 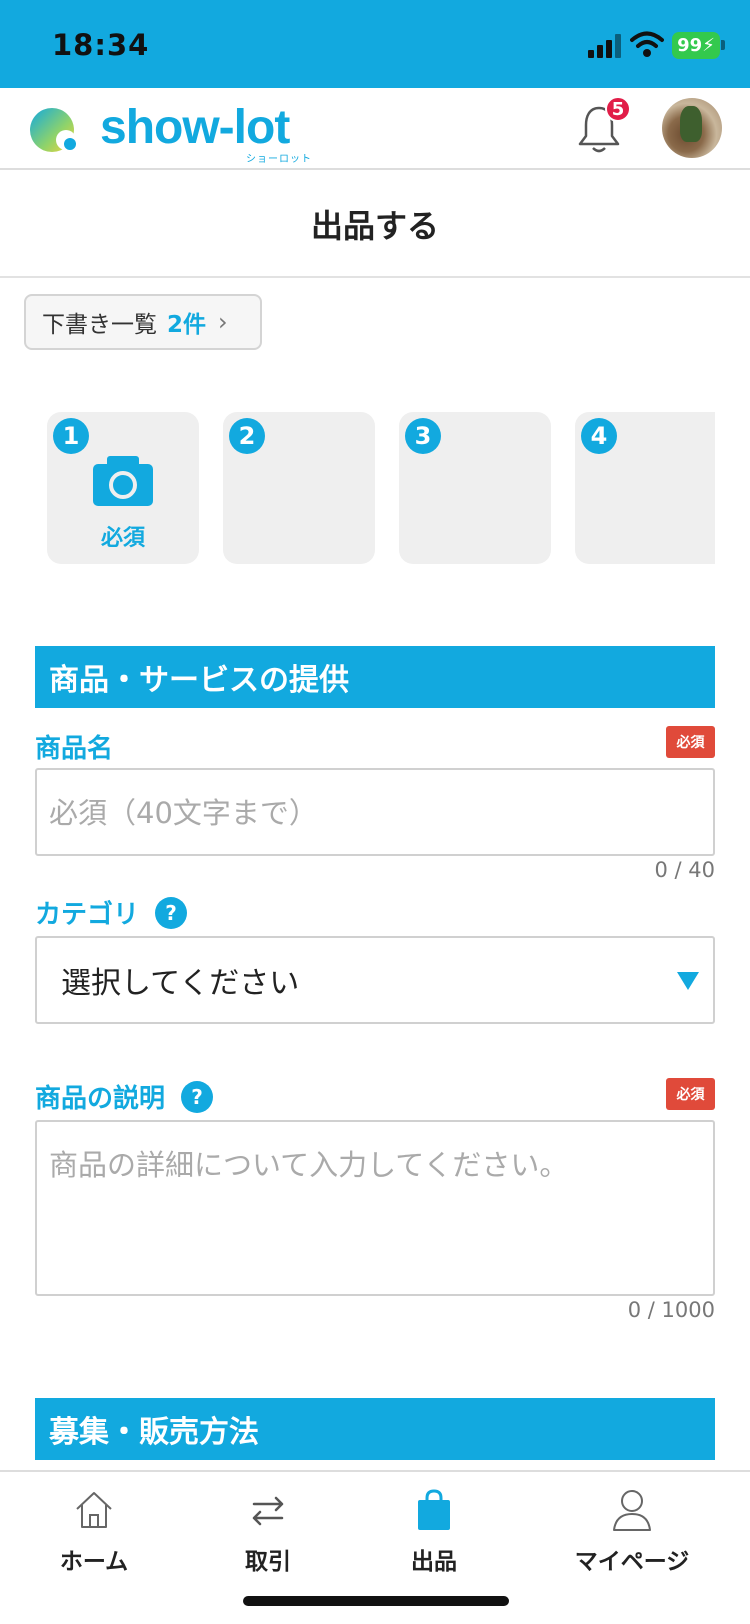 What do you see at coordinates (475, 488) in the screenshot?
I see `photo-slot-3: 3` at bounding box center [475, 488].